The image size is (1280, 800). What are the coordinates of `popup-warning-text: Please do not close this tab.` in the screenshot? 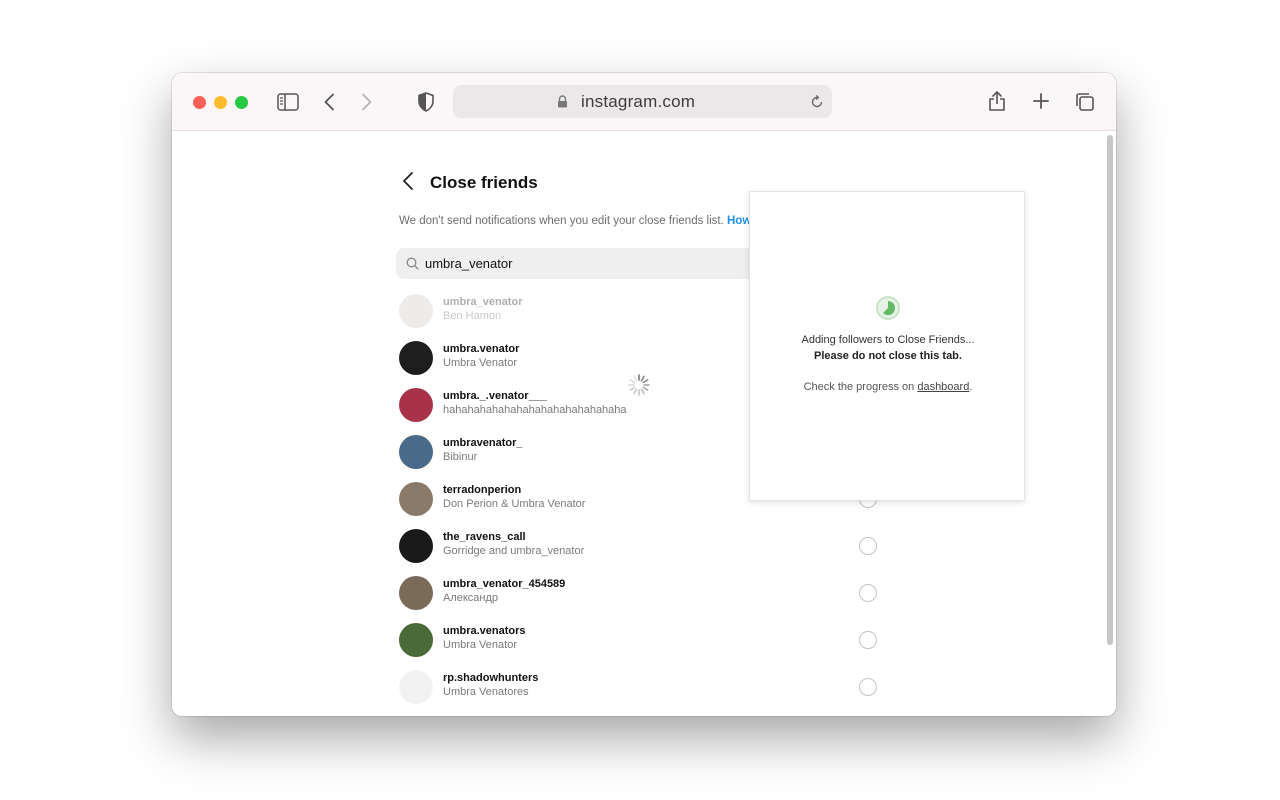 It's located at (888, 356).